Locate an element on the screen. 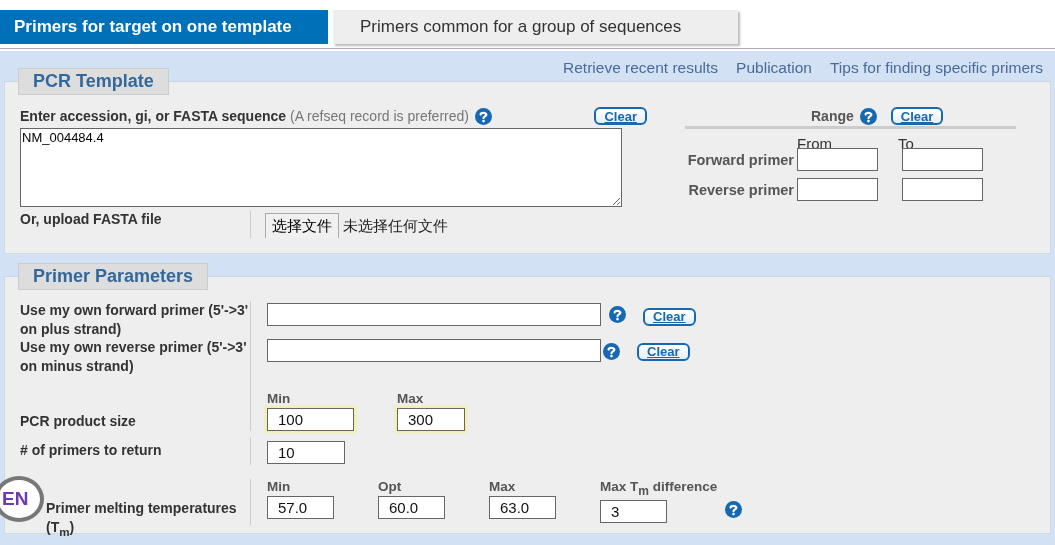 Image resolution: width=1055 pixels, height=545 pixels. field-label: Use my own reverse primer (5'->3' on minus strand) is located at coordinates (134, 357).